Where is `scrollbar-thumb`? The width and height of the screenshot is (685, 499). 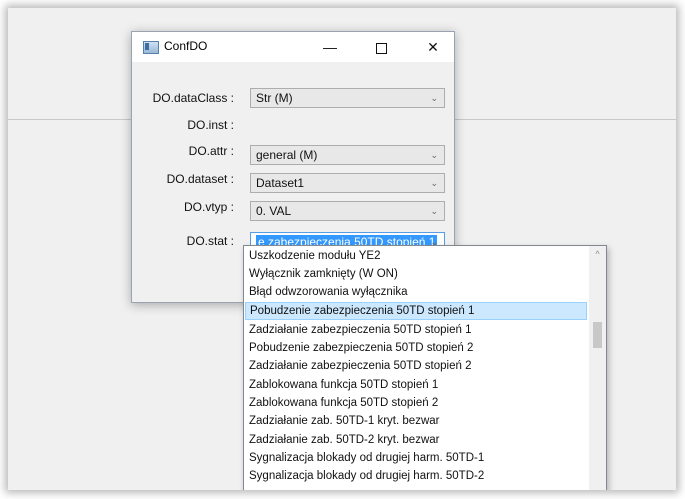
scrollbar-thumb is located at coordinates (597, 335).